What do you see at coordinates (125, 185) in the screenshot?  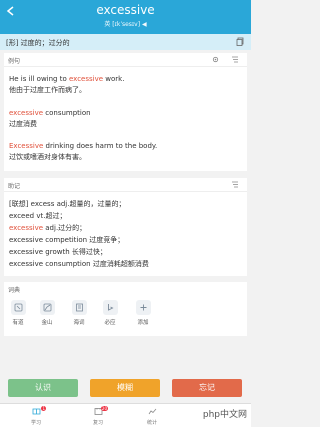 I see `notes-header: 助记` at bounding box center [125, 185].